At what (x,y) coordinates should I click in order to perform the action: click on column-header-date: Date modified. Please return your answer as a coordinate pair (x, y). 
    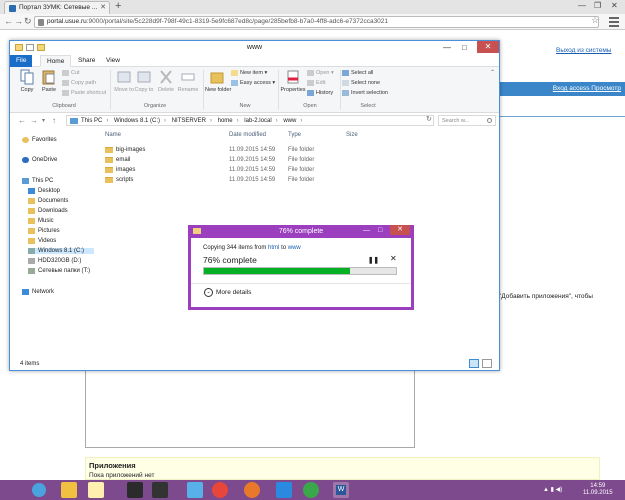
    Looking at the image, I should click on (247, 135).